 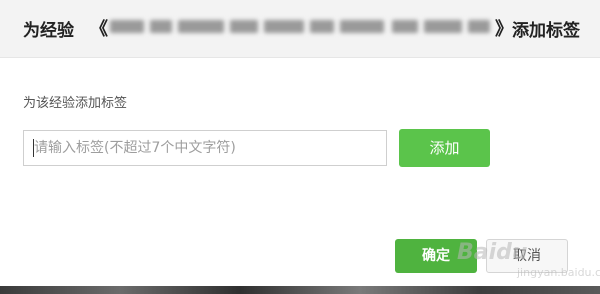 I want to click on tag-input, so click(x=205, y=148).